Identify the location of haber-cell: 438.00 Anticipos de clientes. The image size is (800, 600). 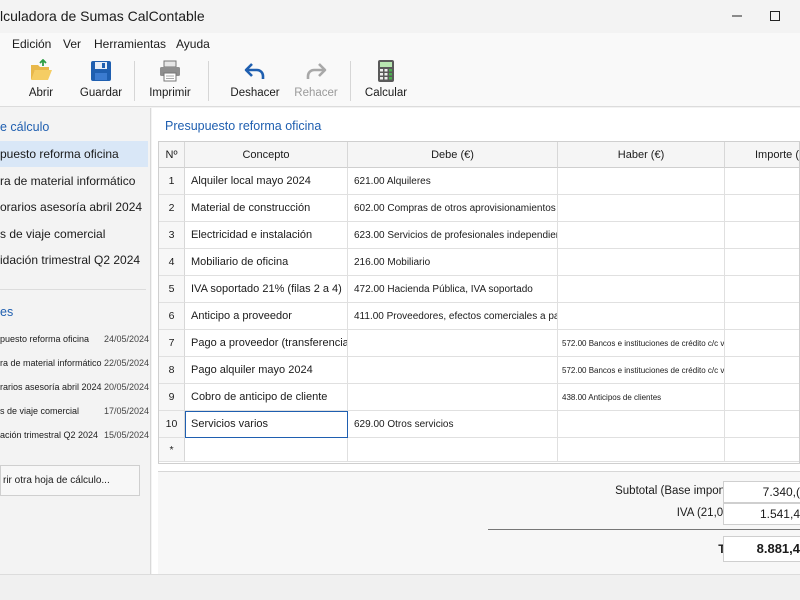
(641, 397).